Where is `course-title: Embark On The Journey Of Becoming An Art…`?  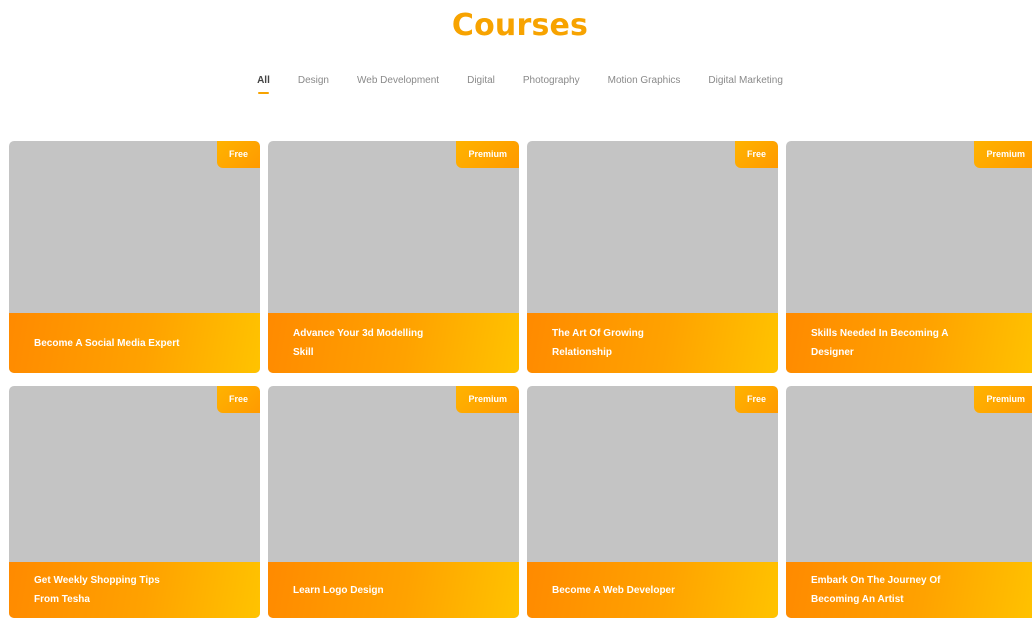
course-title: Embark On The Journey Of Becoming An Art… is located at coordinates (876, 590).